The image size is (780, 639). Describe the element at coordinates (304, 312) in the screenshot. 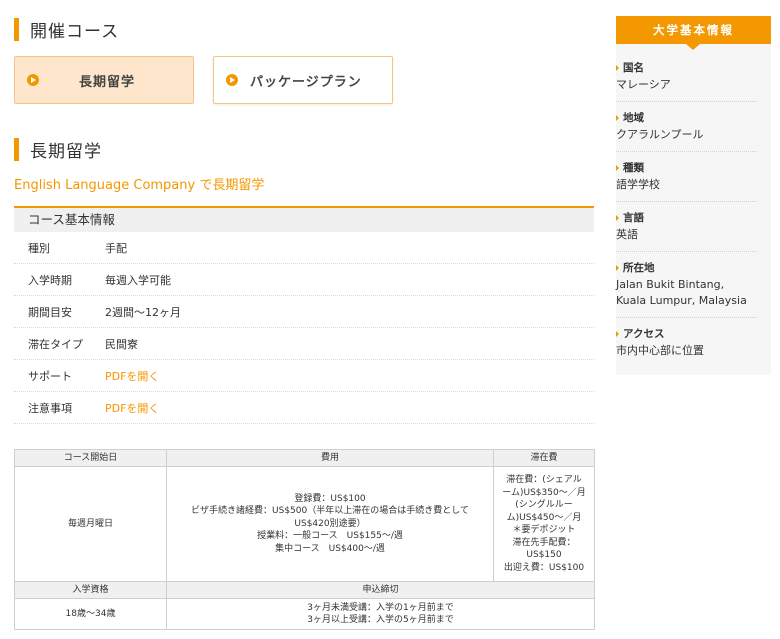

I see `info-row-duration: 期間目安 2週間～12ヶ月` at that location.